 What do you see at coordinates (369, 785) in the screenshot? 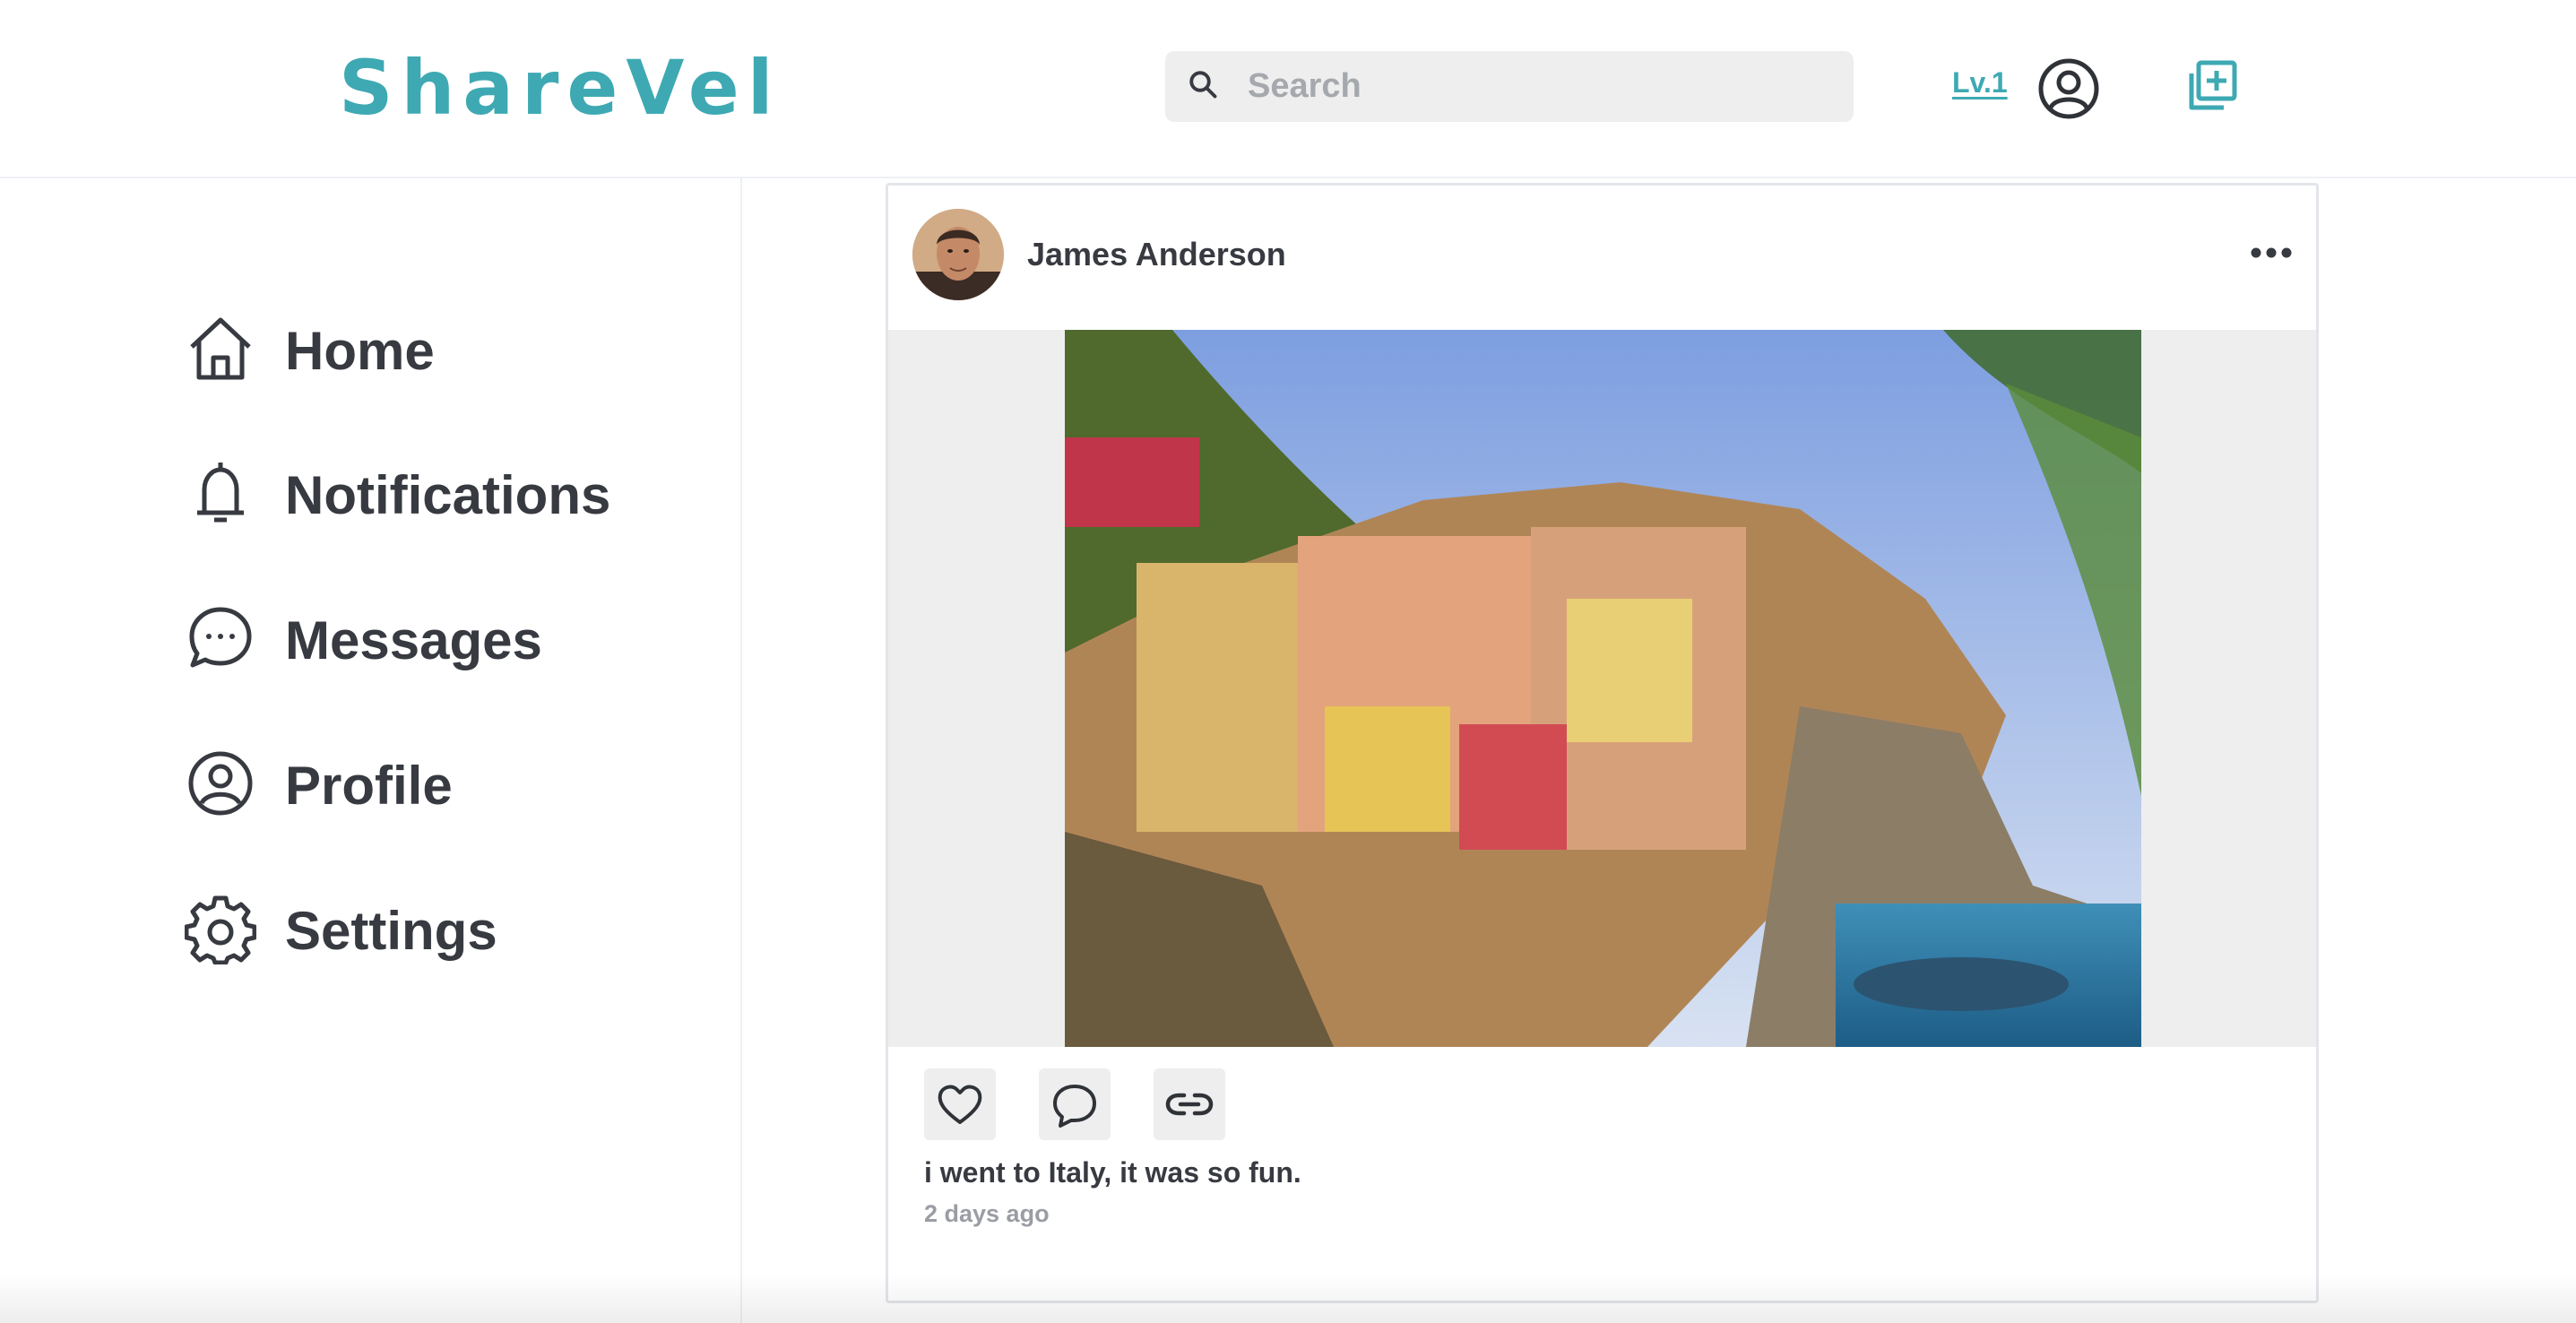
I see `sidebar-item-label: Profile` at bounding box center [369, 785].